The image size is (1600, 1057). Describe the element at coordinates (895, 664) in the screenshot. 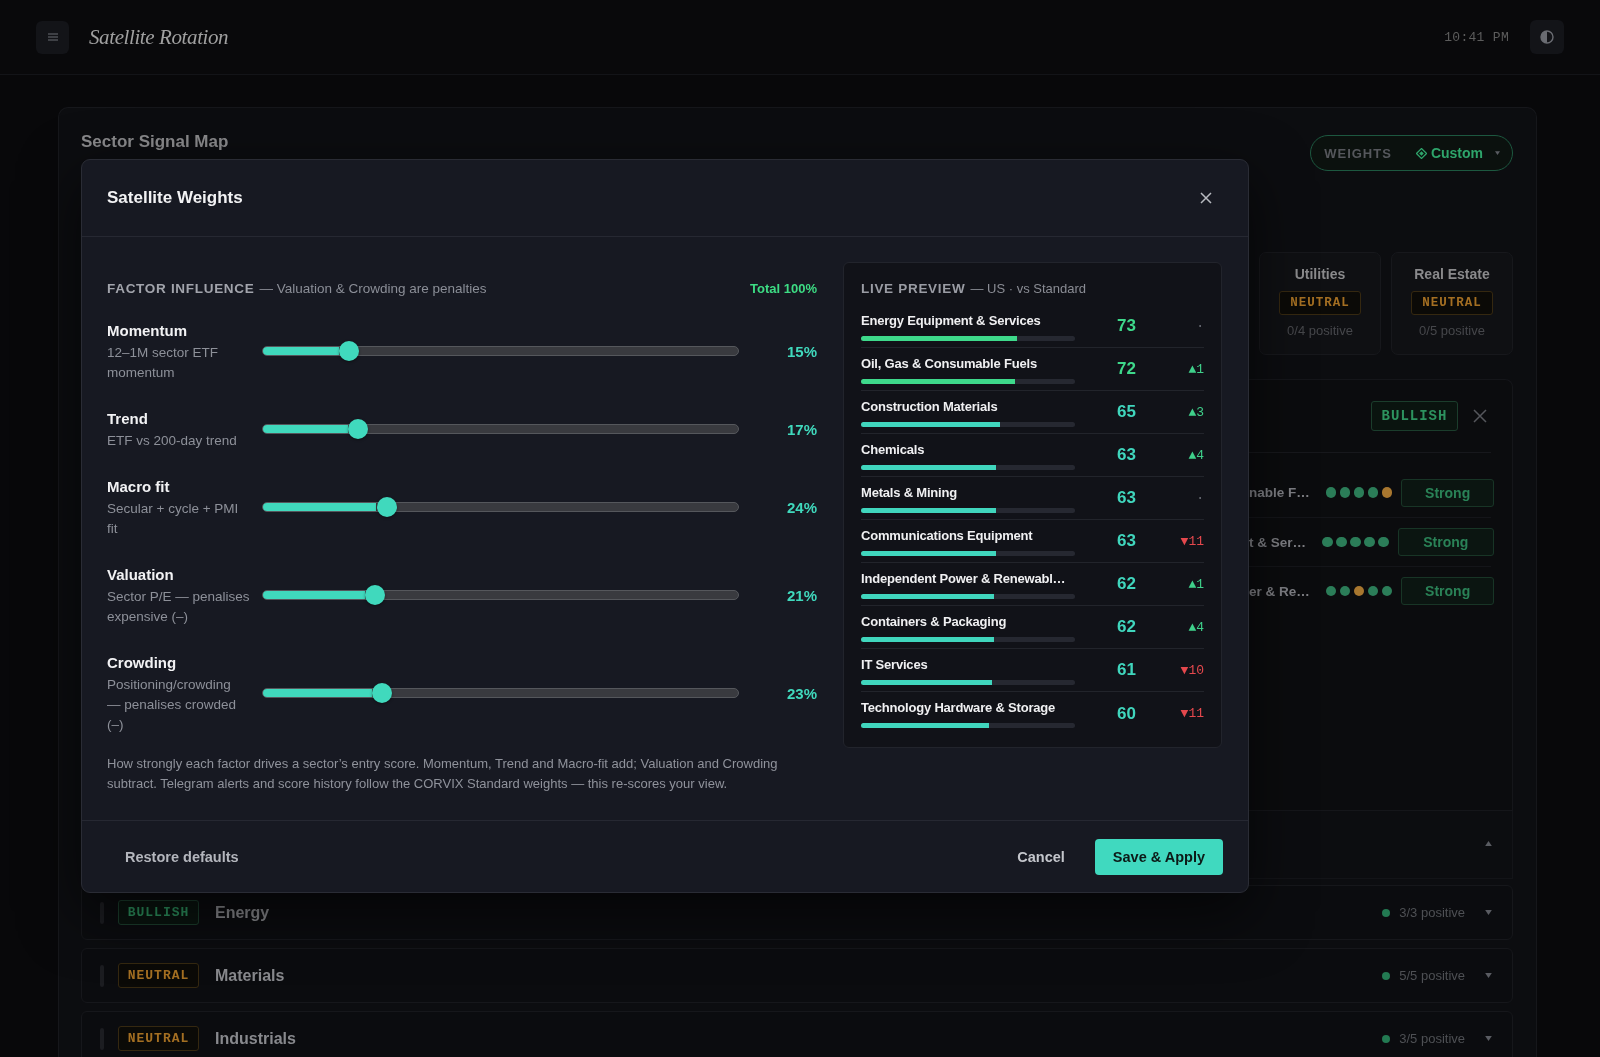

I see `industry-name: IT Services` at that location.